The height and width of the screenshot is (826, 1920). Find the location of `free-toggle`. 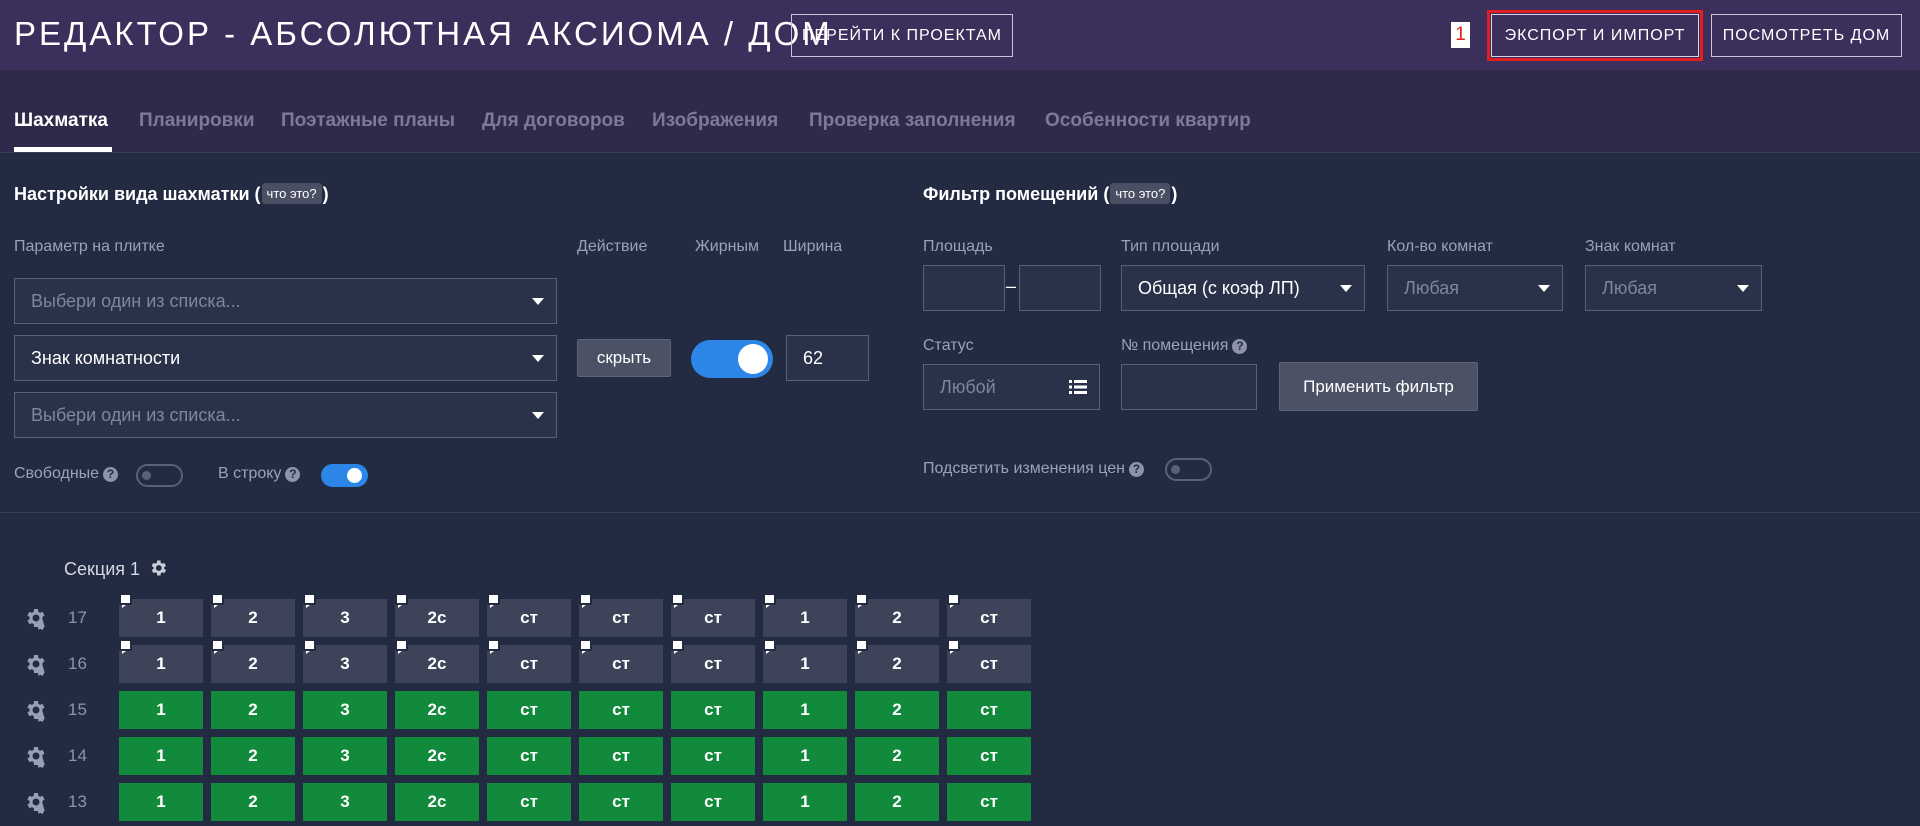

free-toggle is located at coordinates (159, 475).